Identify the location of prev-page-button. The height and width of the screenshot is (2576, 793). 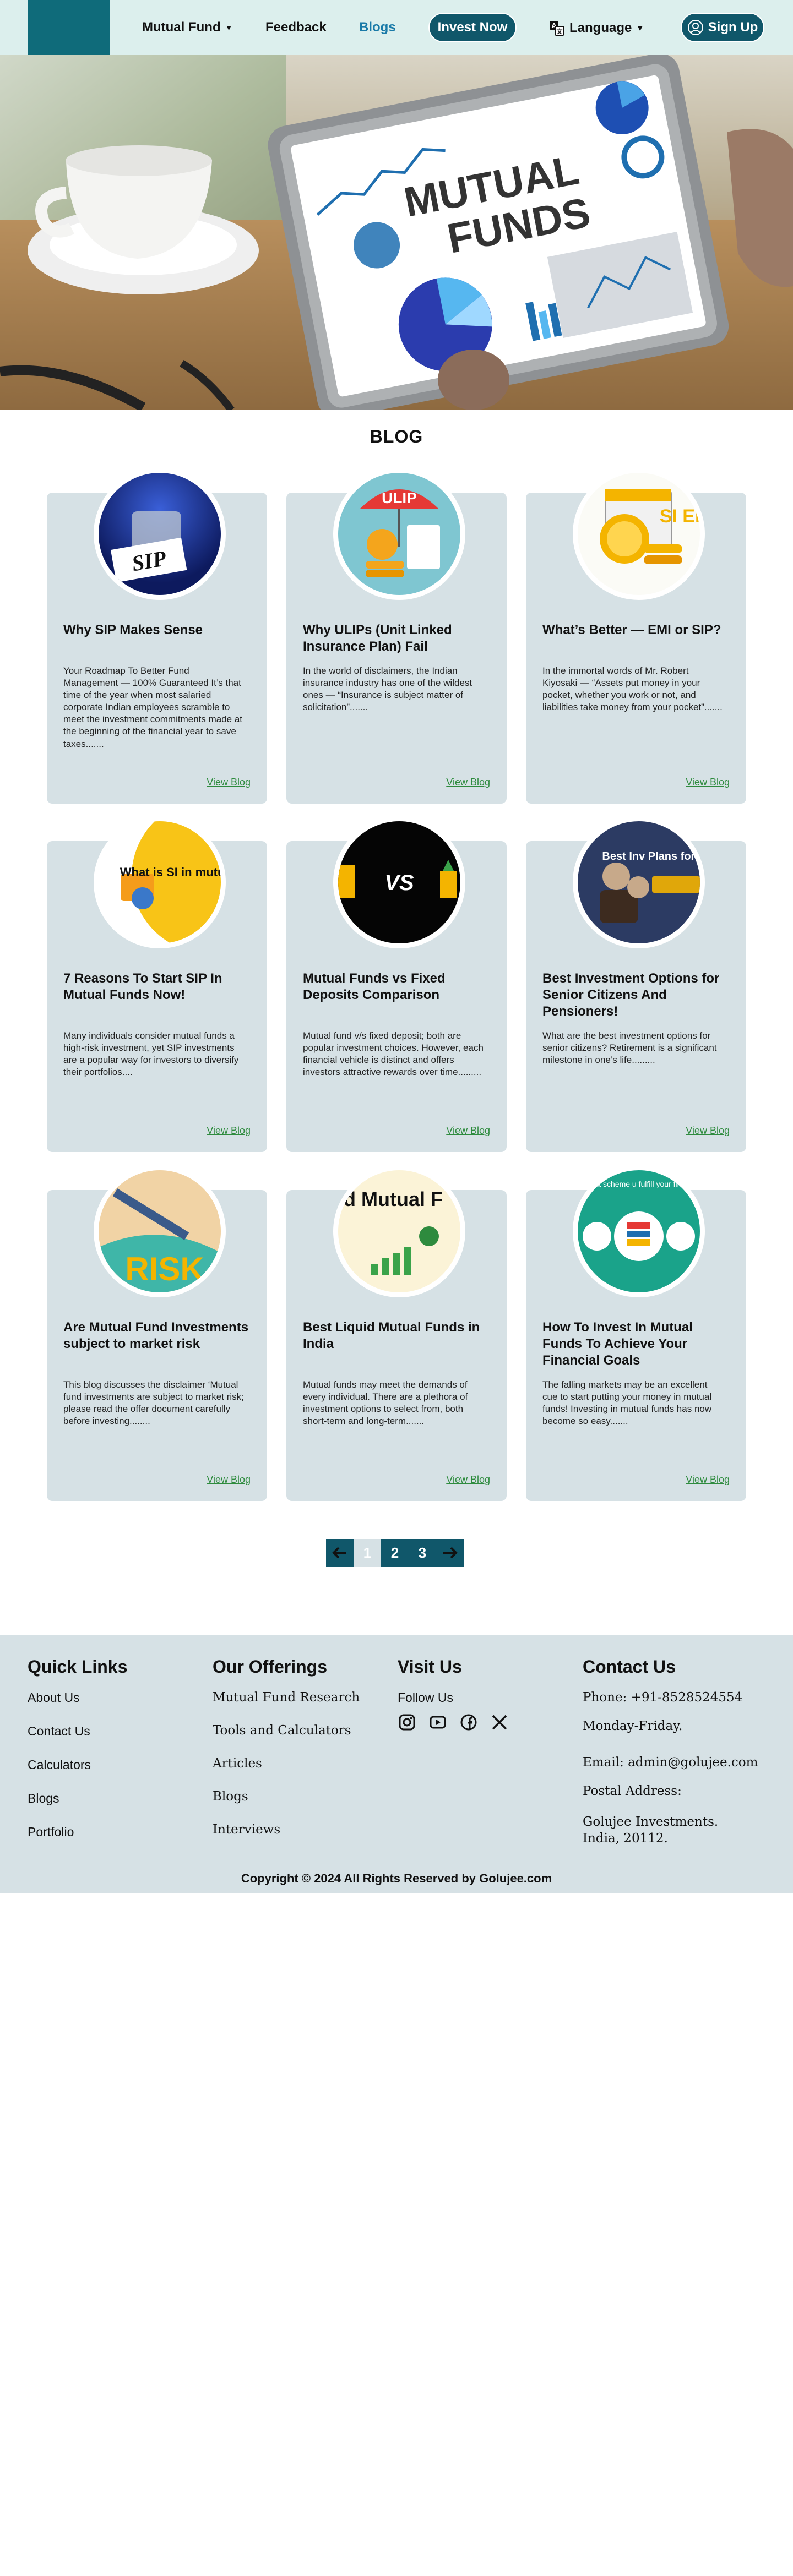
(340, 1553).